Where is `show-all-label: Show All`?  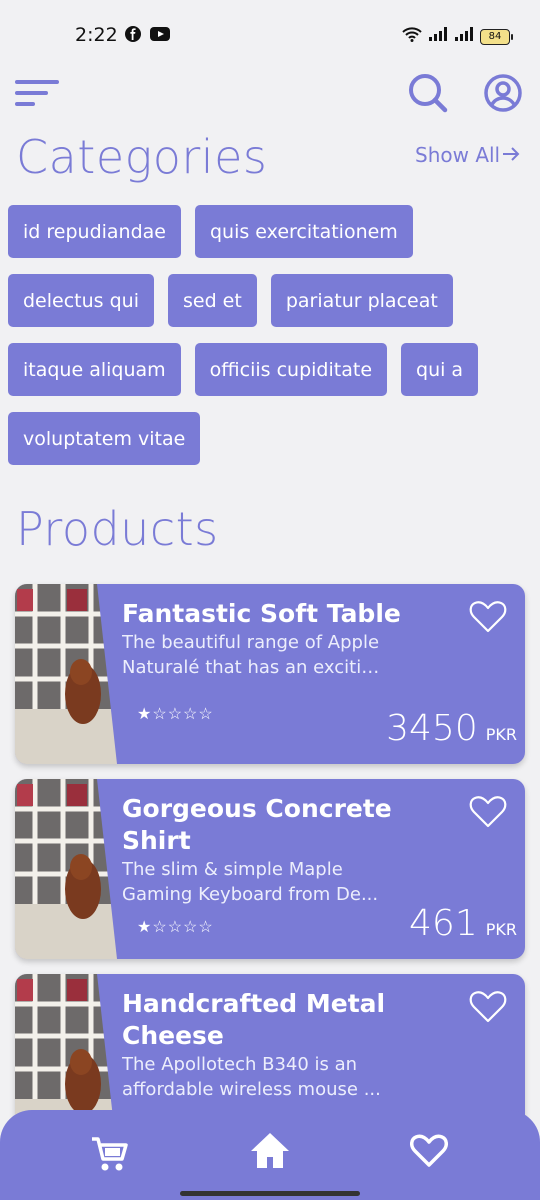
show-all-label: Show All is located at coordinates (458, 155).